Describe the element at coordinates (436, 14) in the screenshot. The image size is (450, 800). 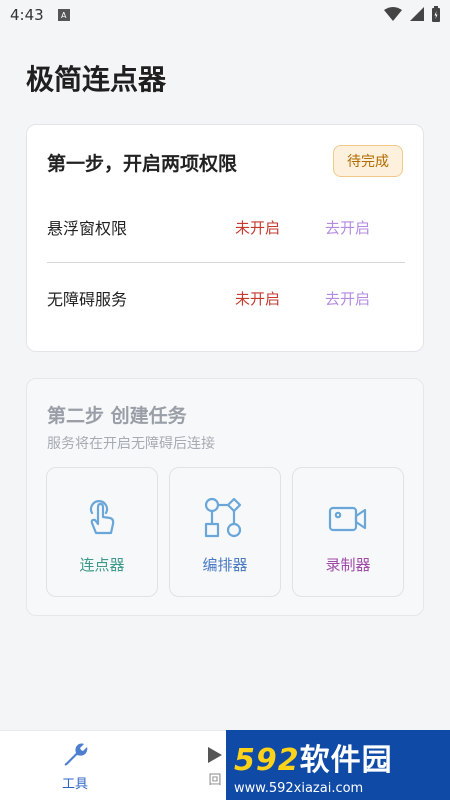
I see `battery-icon` at that location.